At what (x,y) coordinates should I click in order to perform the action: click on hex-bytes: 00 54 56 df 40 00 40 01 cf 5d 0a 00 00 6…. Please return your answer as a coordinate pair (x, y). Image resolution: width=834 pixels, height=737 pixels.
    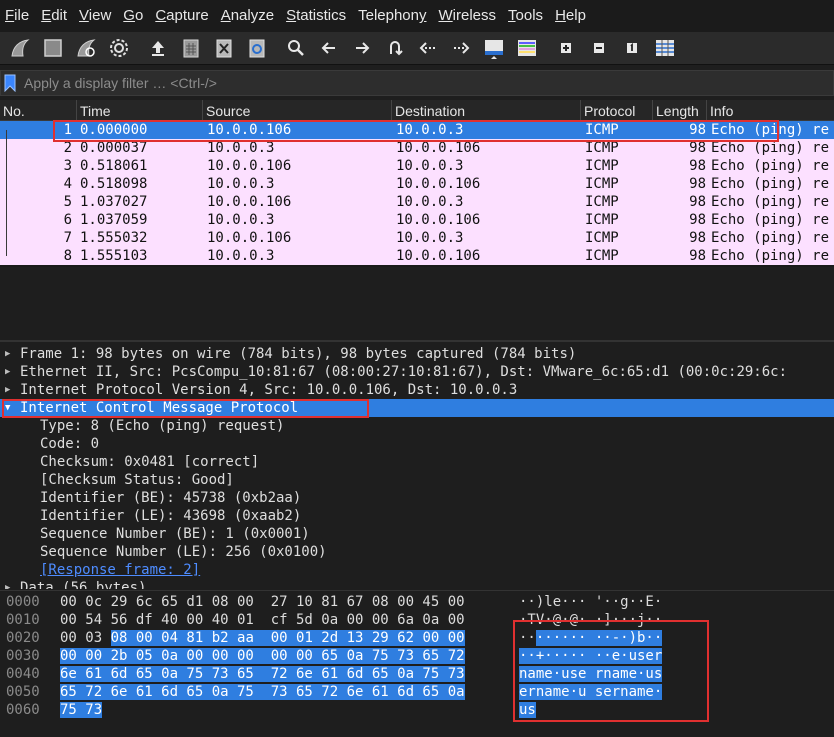
    Looking at the image, I should click on (262, 620).